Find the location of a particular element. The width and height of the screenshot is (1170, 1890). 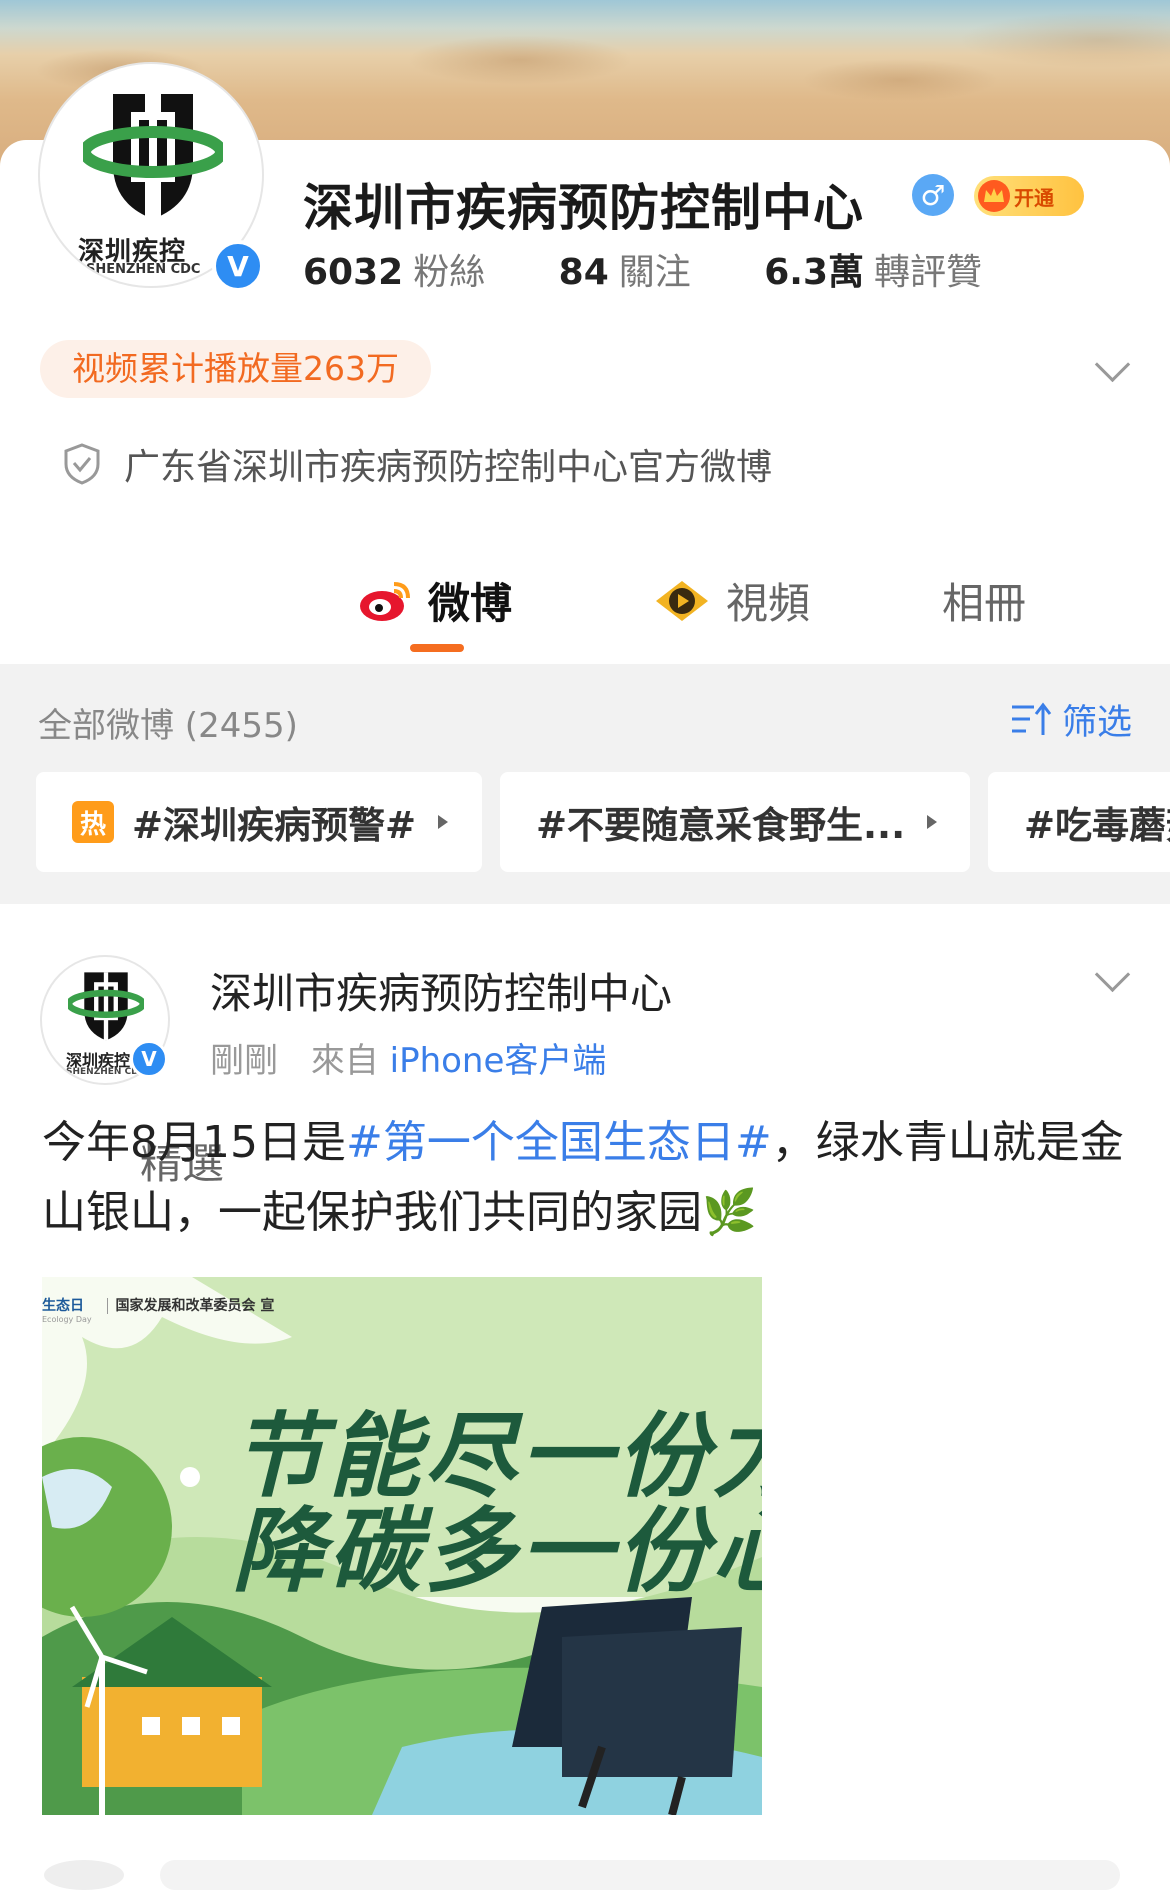

profile-description: 广东省深圳市疾病预防控制中心官方微博 is located at coordinates (417, 464).